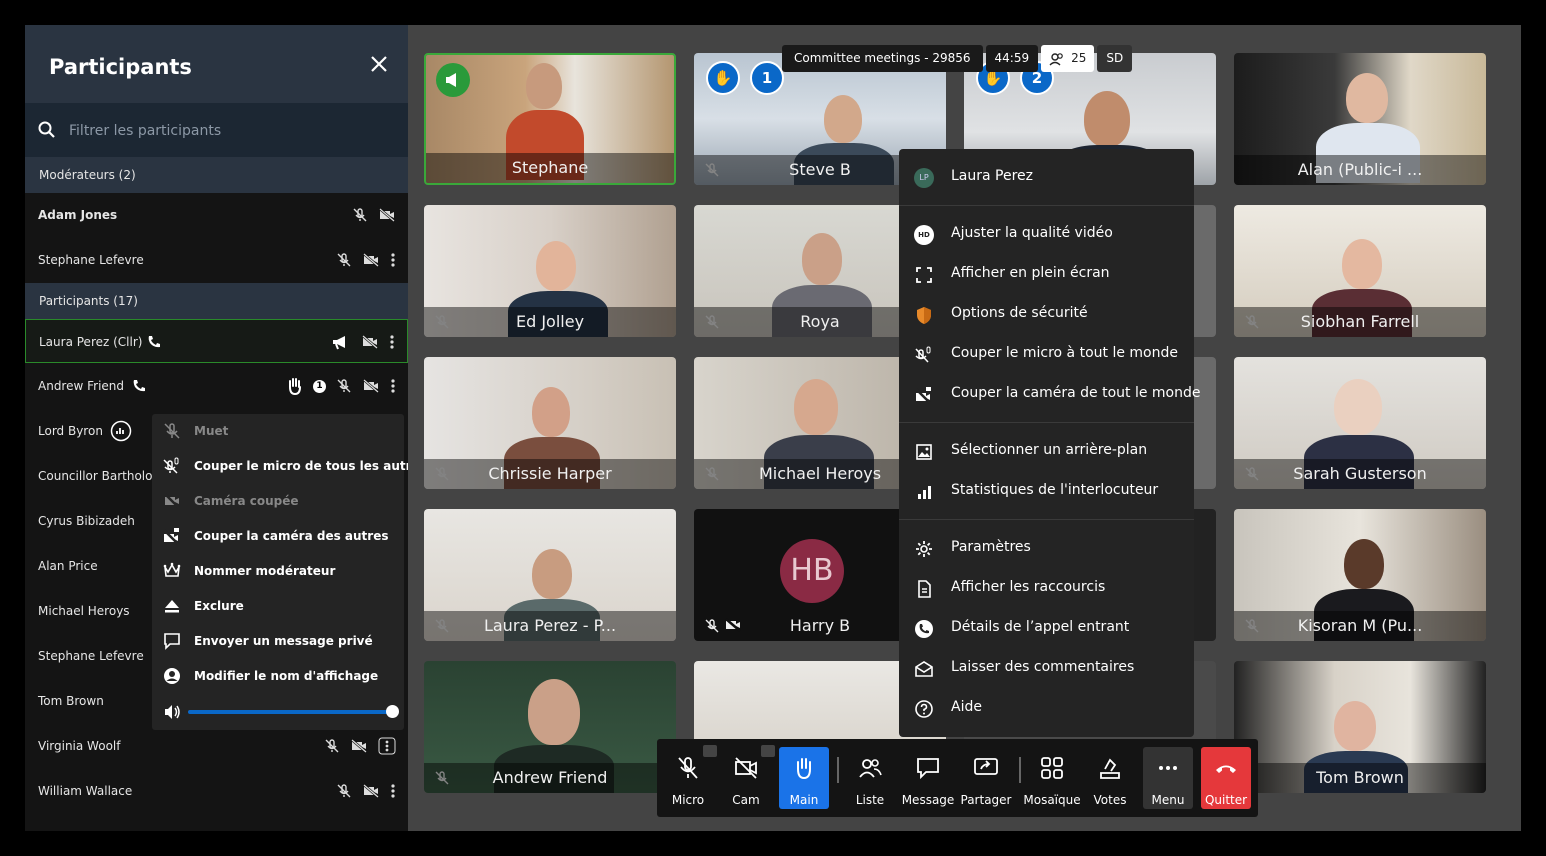 The height and width of the screenshot is (856, 1546). I want to click on menu-item-settings: Paramètres, so click(1046, 548).